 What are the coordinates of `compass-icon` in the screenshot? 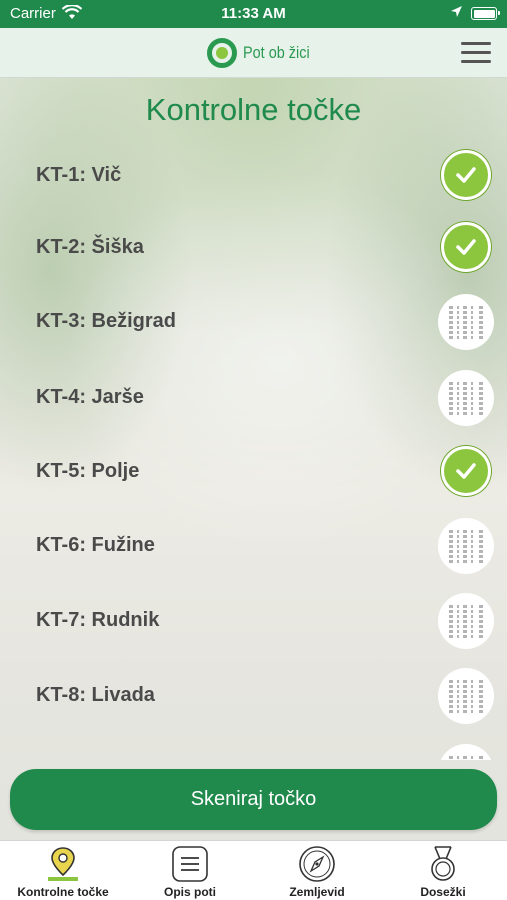 It's located at (317, 864).